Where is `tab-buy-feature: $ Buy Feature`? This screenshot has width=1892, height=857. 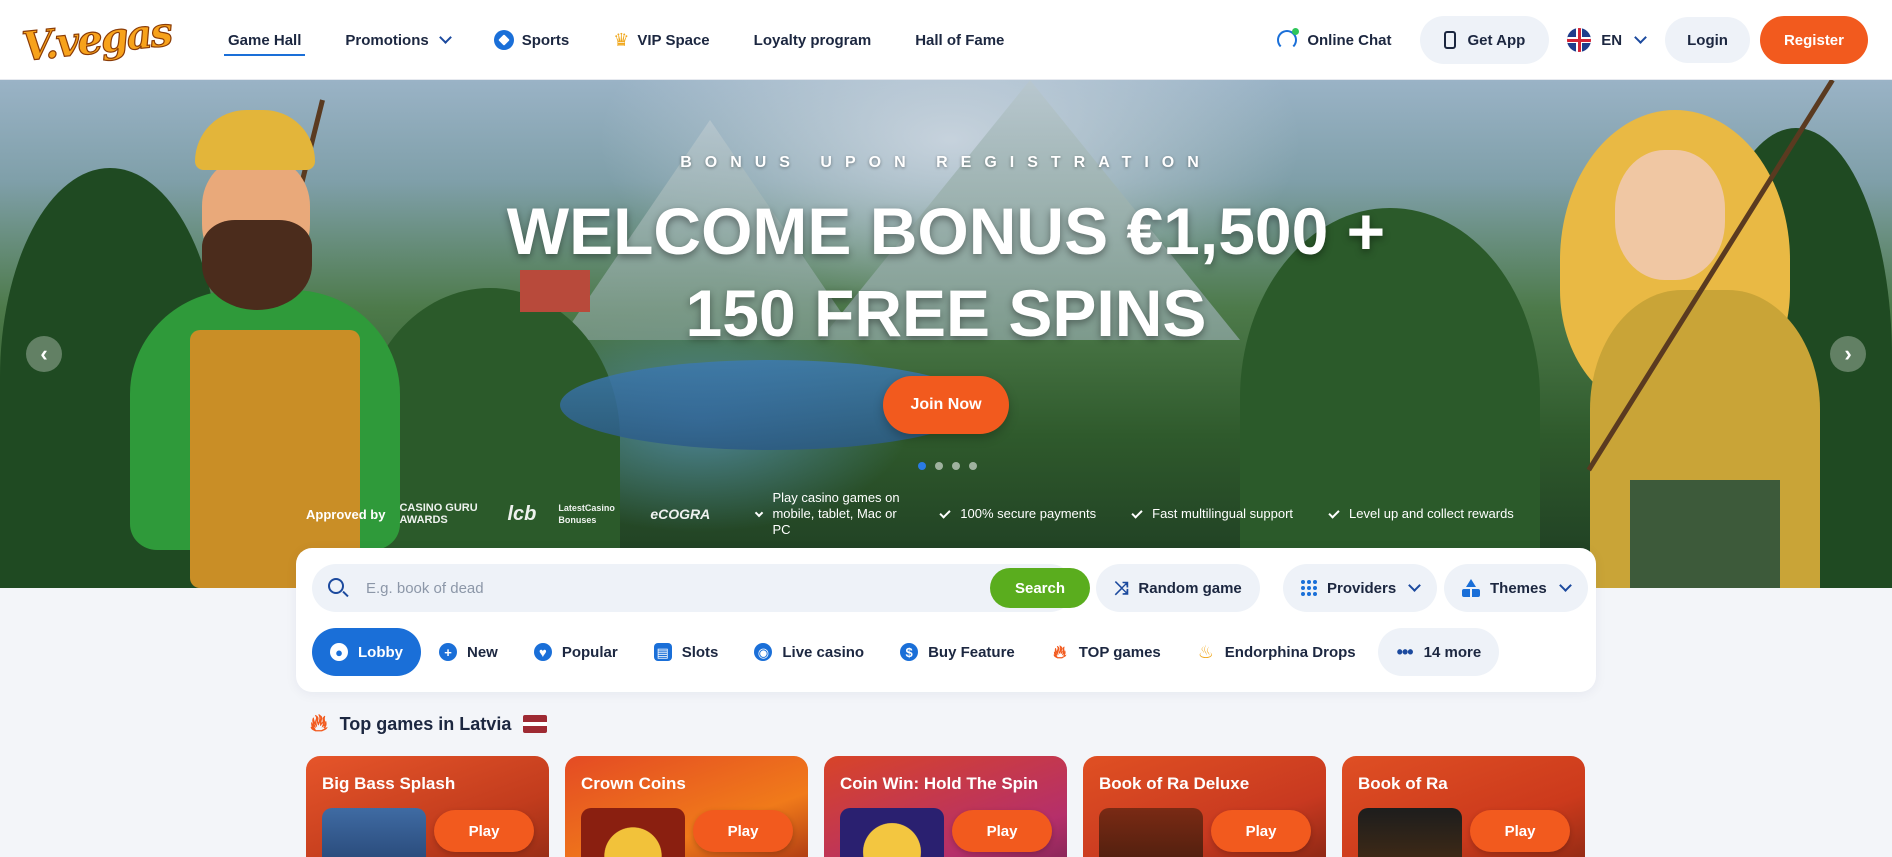
tab-buy-feature: $ Buy Feature is located at coordinates (957, 652).